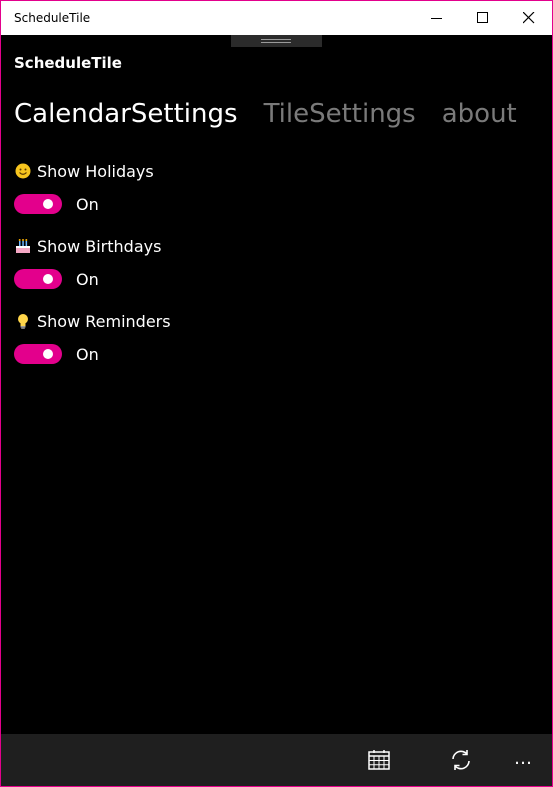 The width and height of the screenshot is (553, 787). I want to click on setting-label-row: Show Reminders, so click(92, 321).